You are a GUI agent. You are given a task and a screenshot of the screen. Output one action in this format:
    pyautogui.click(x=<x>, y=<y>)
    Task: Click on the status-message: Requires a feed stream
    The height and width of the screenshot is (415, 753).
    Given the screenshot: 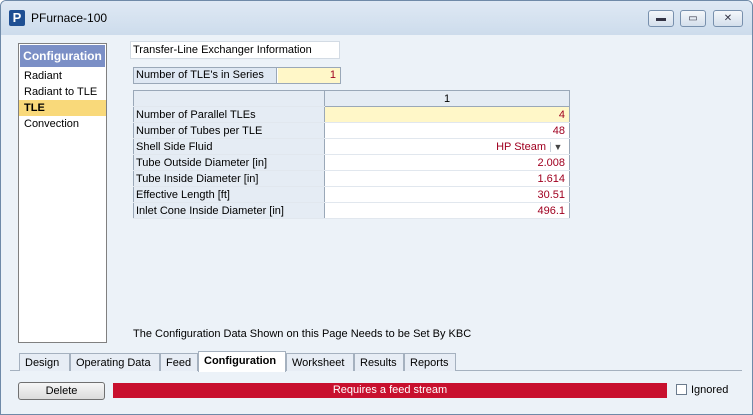 What is the action you would take?
    pyautogui.click(x=390, y=390)
    